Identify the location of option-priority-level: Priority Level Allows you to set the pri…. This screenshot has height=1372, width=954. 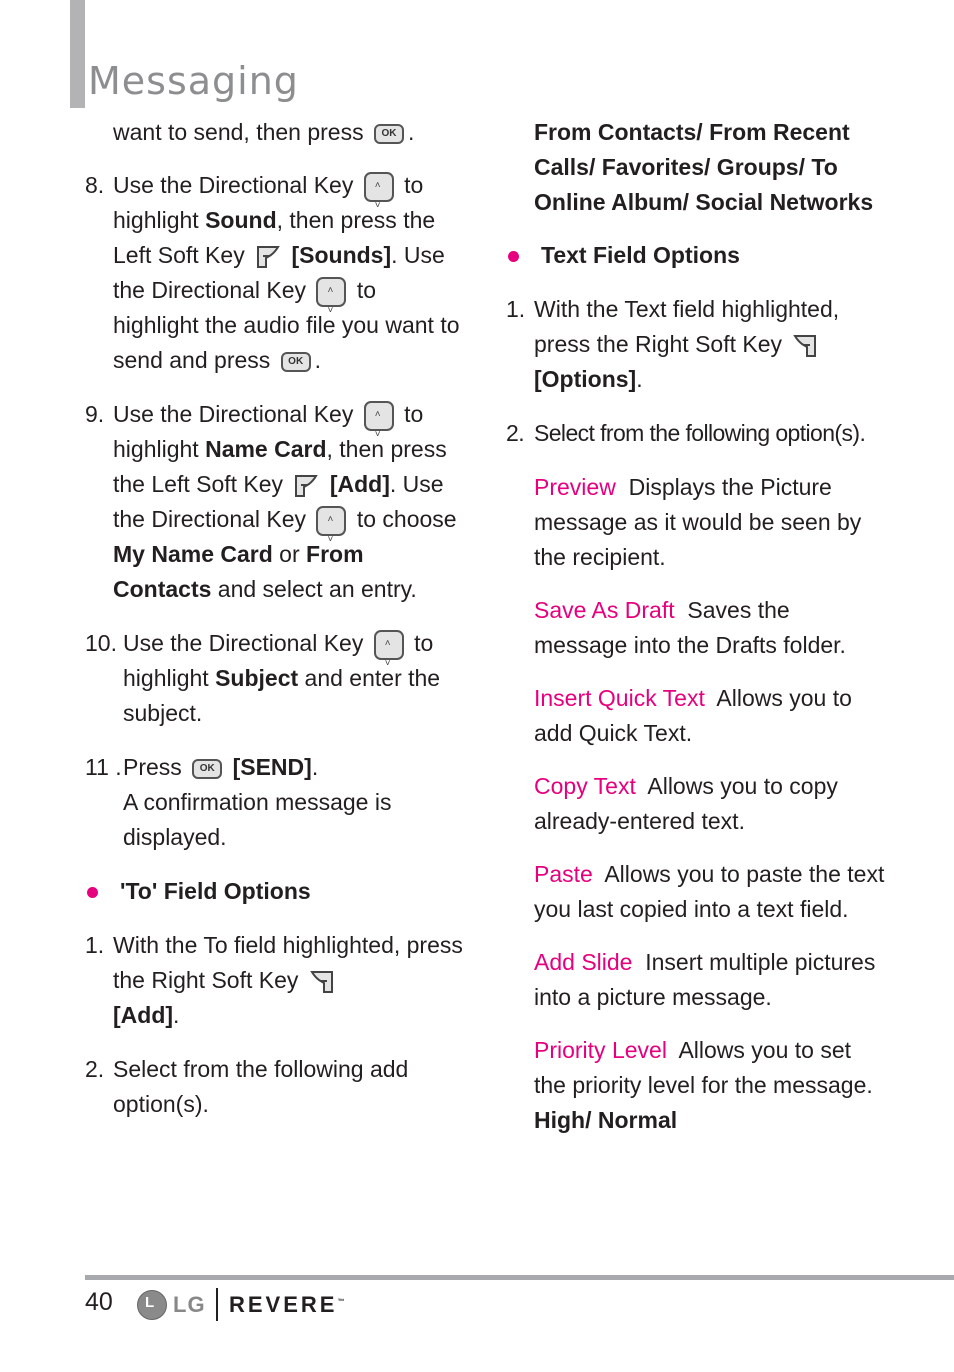
(703, 1085).